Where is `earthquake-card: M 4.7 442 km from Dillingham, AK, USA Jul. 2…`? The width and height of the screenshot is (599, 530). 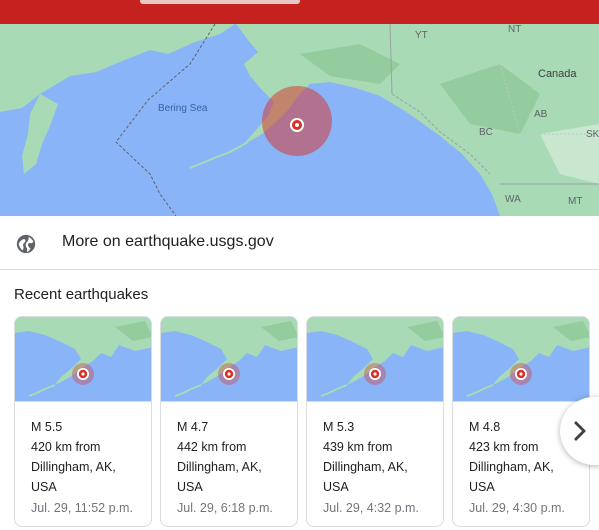
earthquake-card: M 4.7 442 km from Dillingham, AK, USA Jul. 2… is located at coordinates (229, 421).